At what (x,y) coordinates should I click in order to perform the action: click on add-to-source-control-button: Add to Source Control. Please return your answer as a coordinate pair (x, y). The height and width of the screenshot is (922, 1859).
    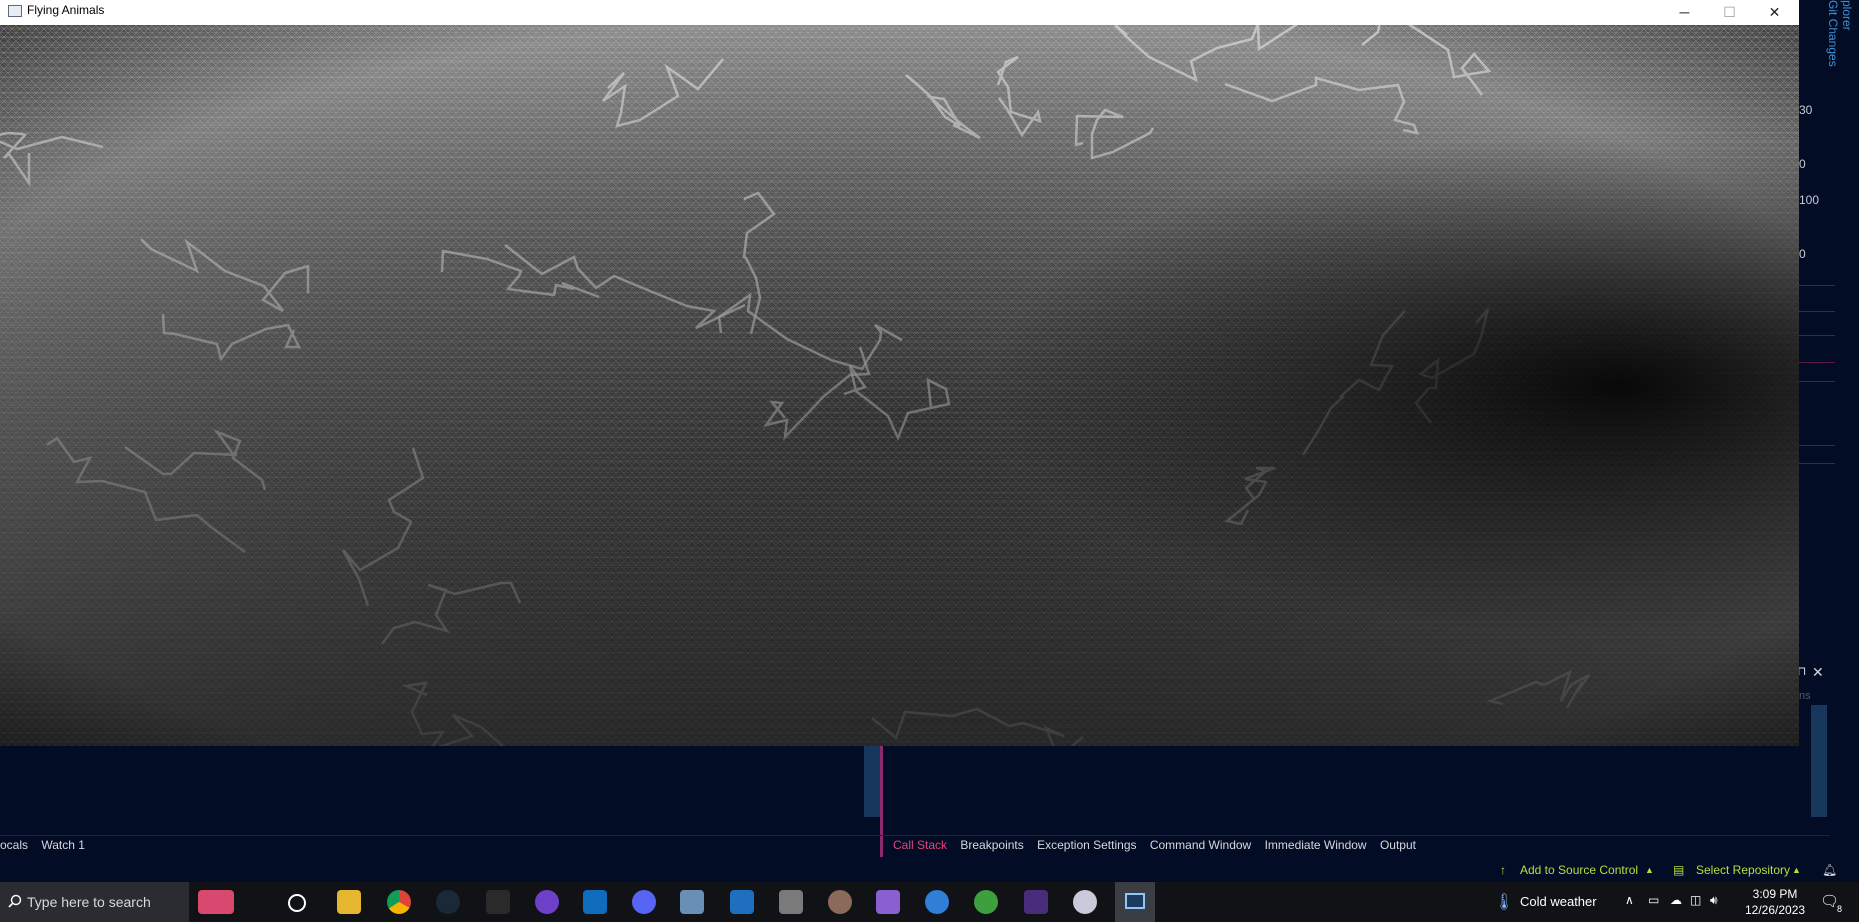
    Looking at the image, I should click on (1579, 870).